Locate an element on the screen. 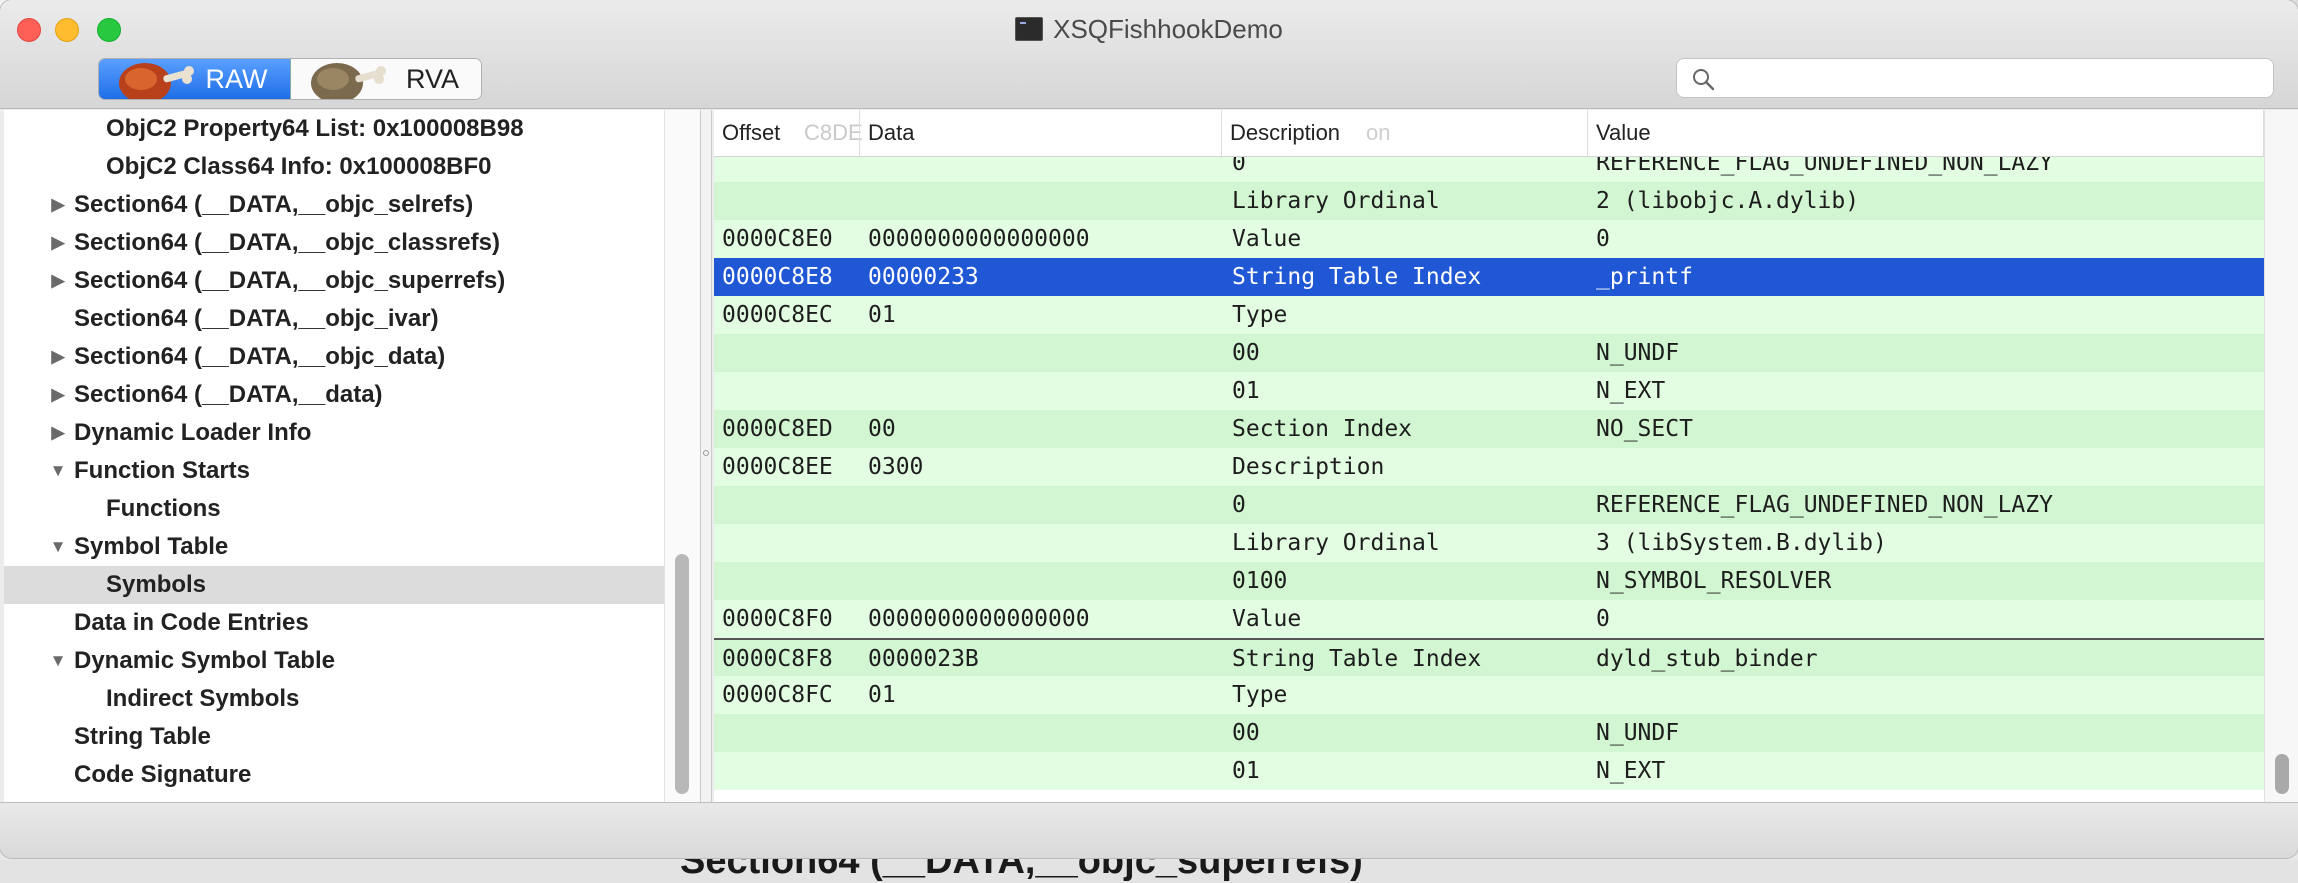  tree-item: ▼ Function Starts is located at coordinates (334, 471).